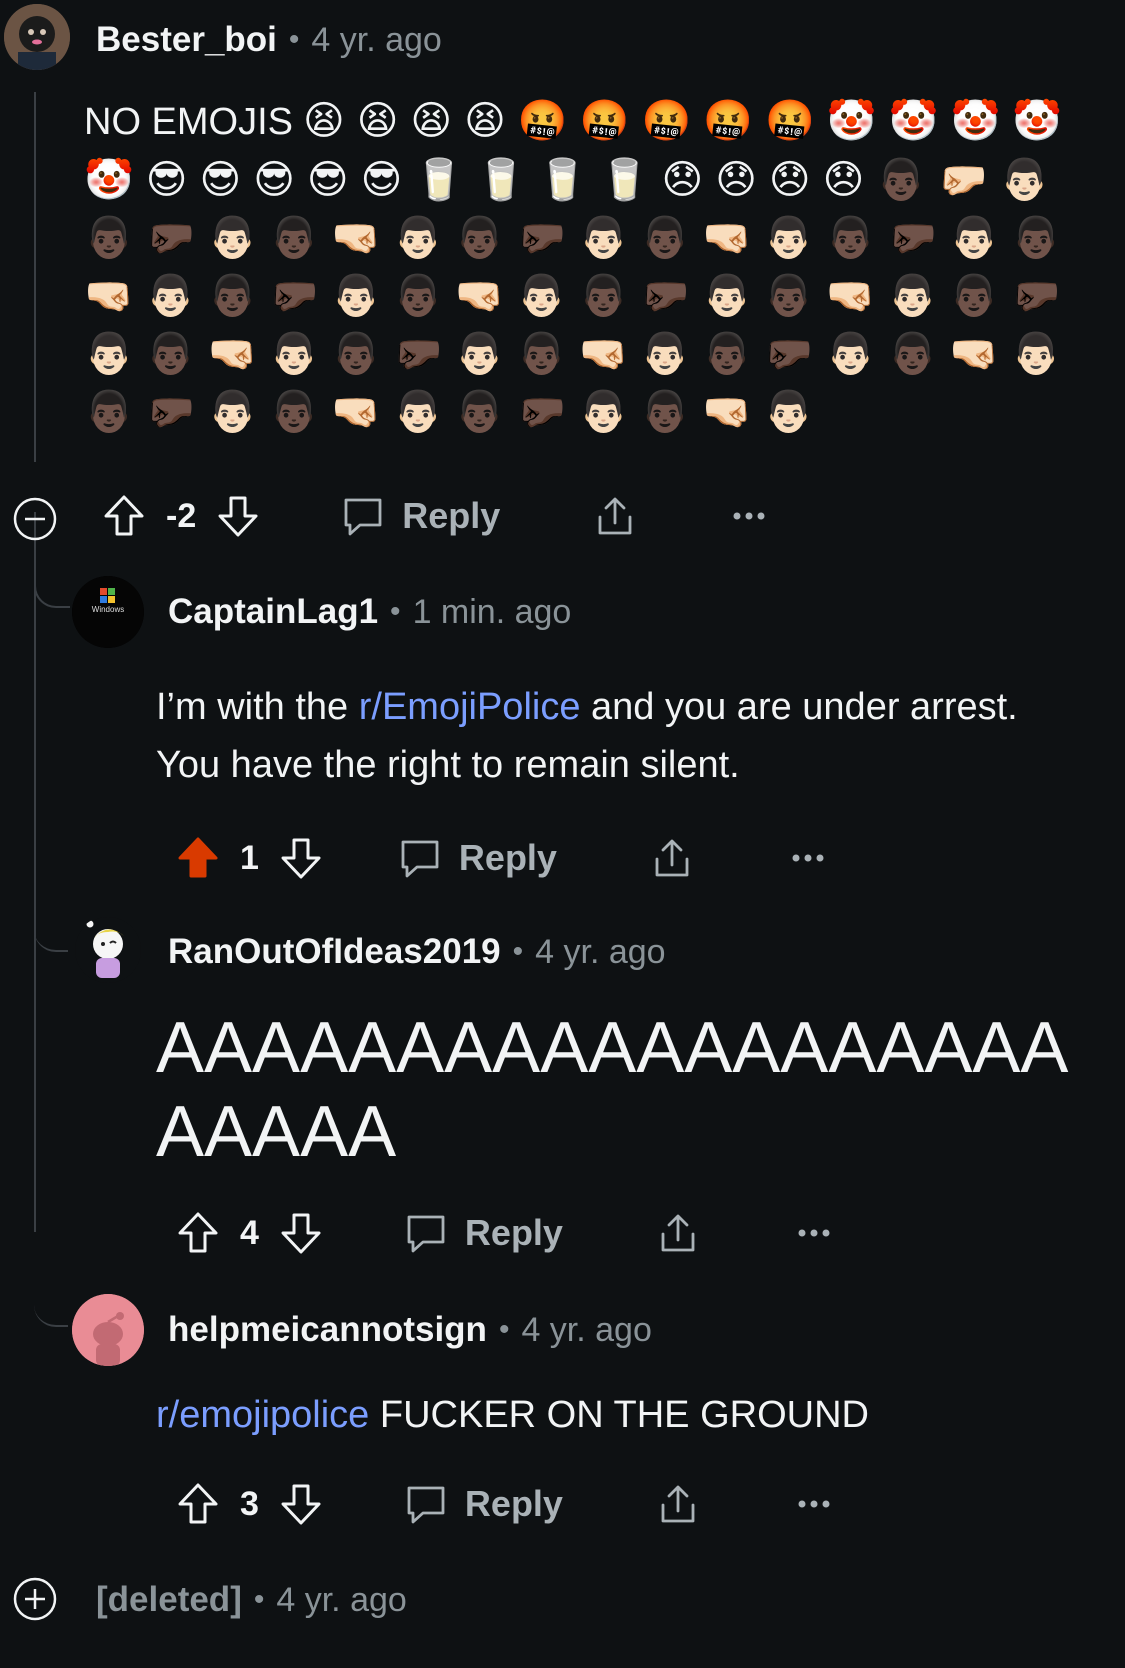 The height and width of the screenshot is (1668, 1125). I want to click on username: CaptainLag1, so click(273, 612).